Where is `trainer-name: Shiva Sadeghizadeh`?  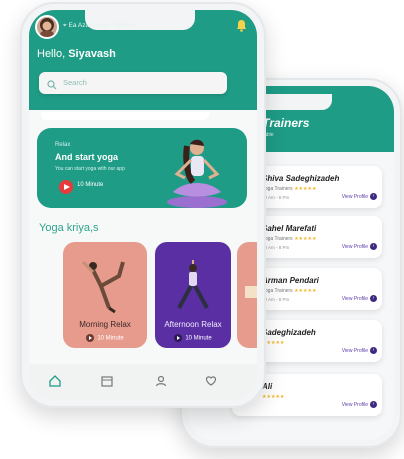 trainer-name: Shiva Sadeghizadeh is located at coordinates (301, 178).